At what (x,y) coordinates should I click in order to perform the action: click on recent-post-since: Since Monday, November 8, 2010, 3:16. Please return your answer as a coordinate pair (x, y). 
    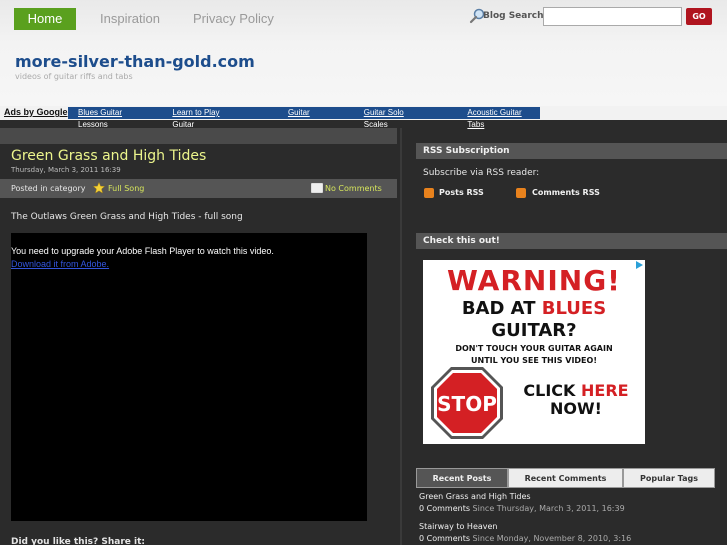
    Looking at the image, I should click on (552, 538).